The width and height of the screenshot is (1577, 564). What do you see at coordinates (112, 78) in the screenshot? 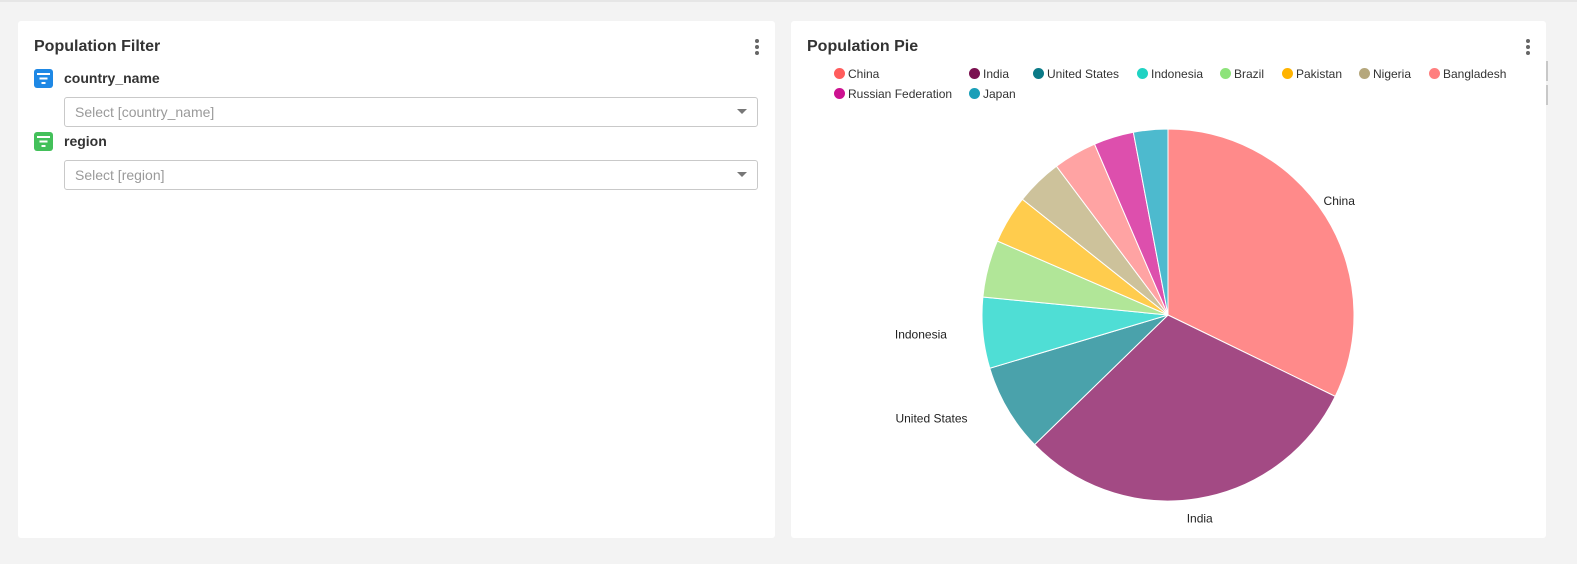
I see `filter-label: country_name` at bounding box center [112, 78].